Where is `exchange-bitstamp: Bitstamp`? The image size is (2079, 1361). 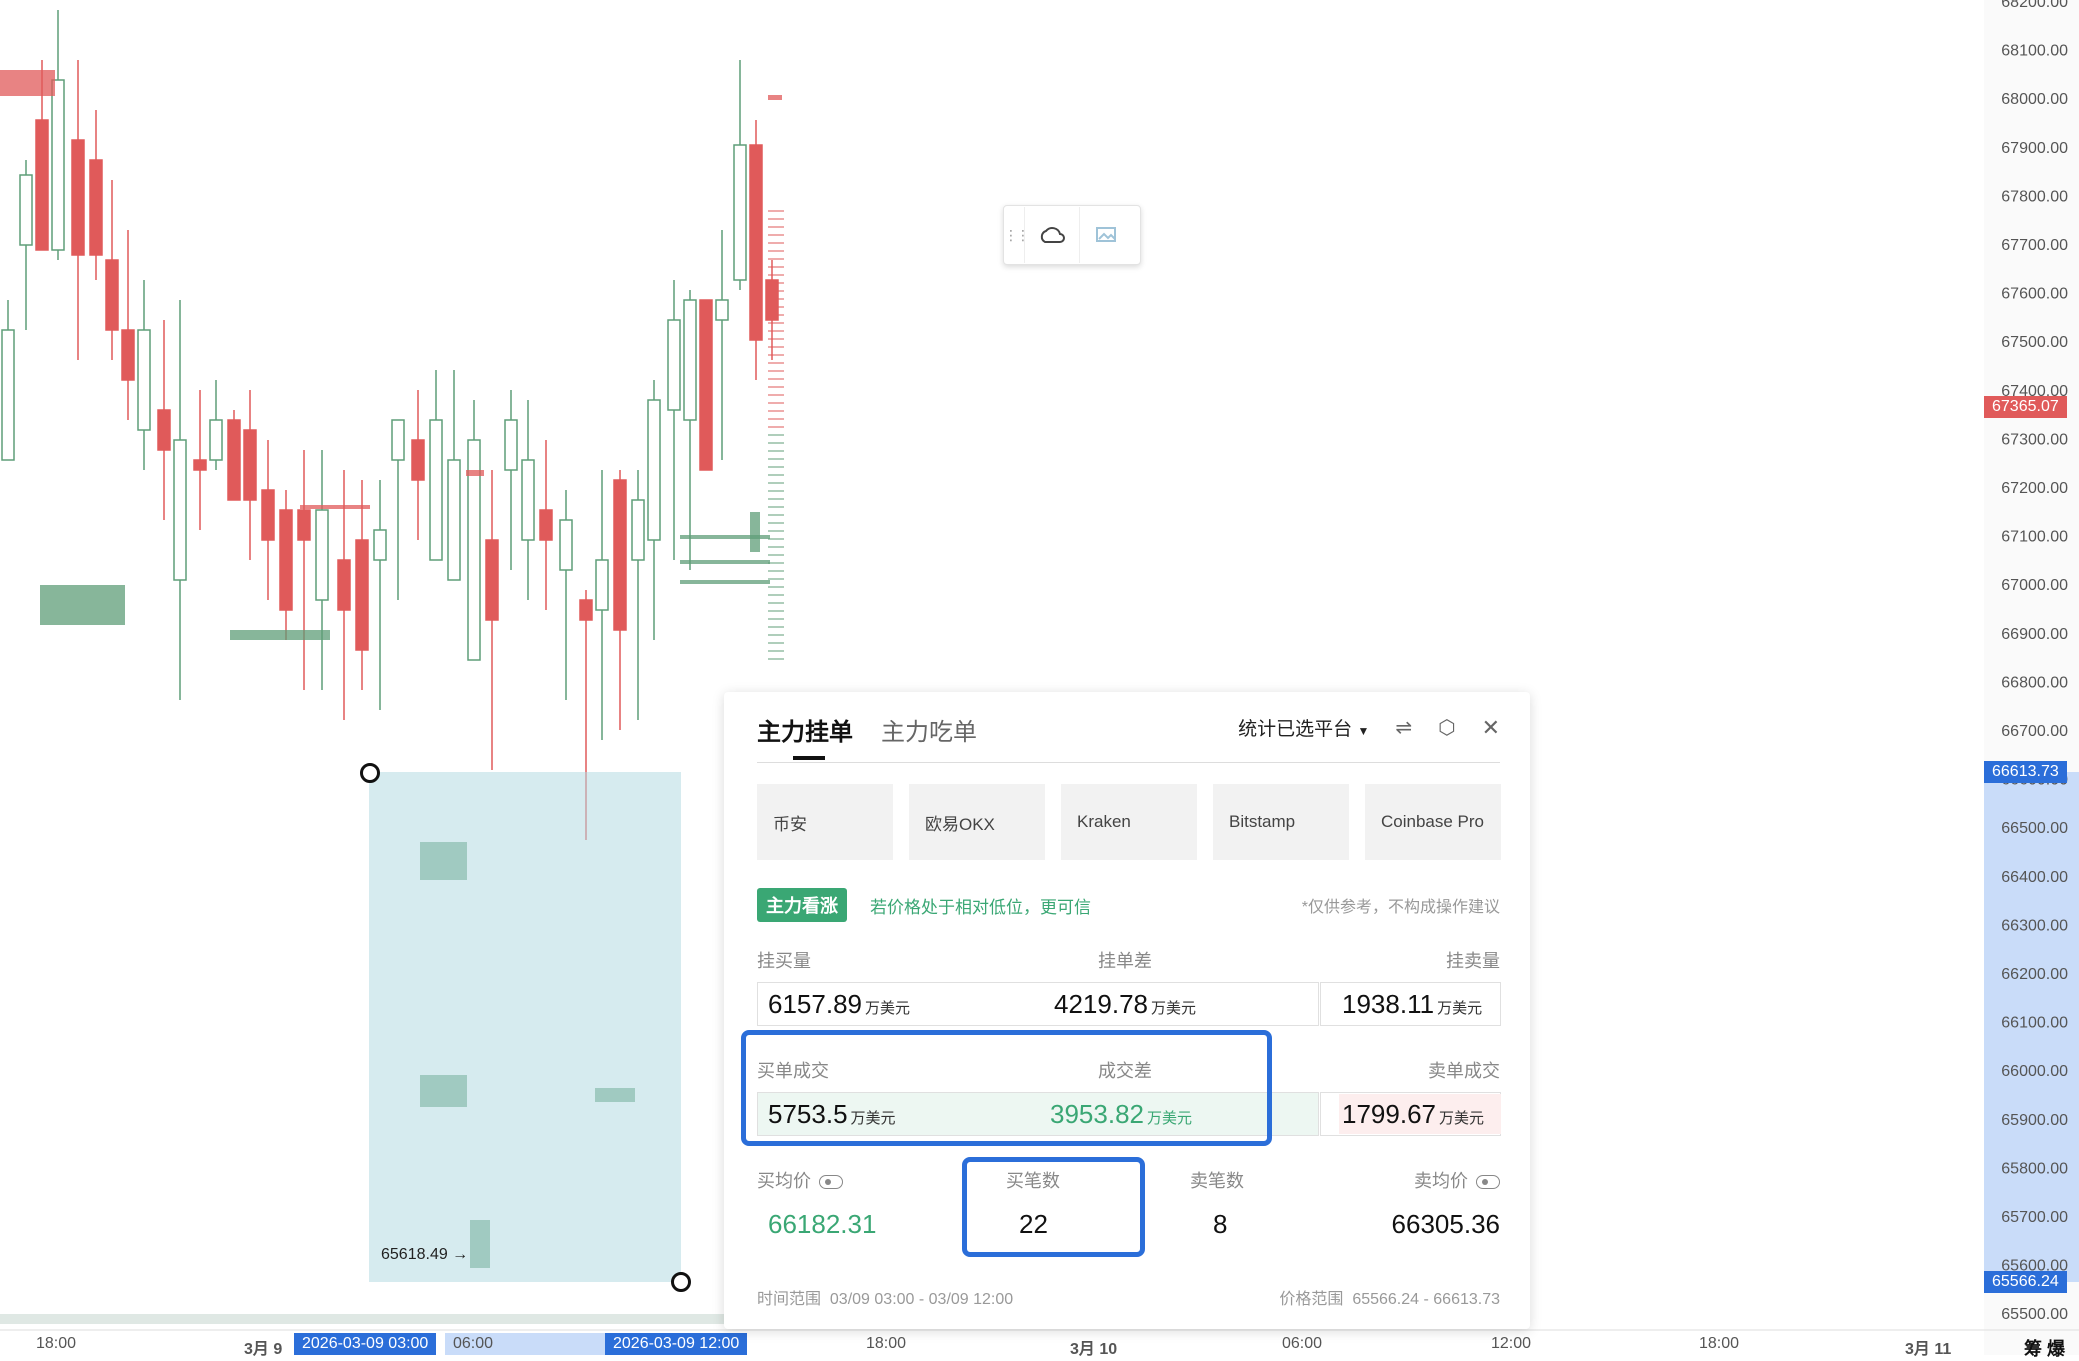
exchange-bitstamp: Bitstamp is located at coordinates (1281, 822).